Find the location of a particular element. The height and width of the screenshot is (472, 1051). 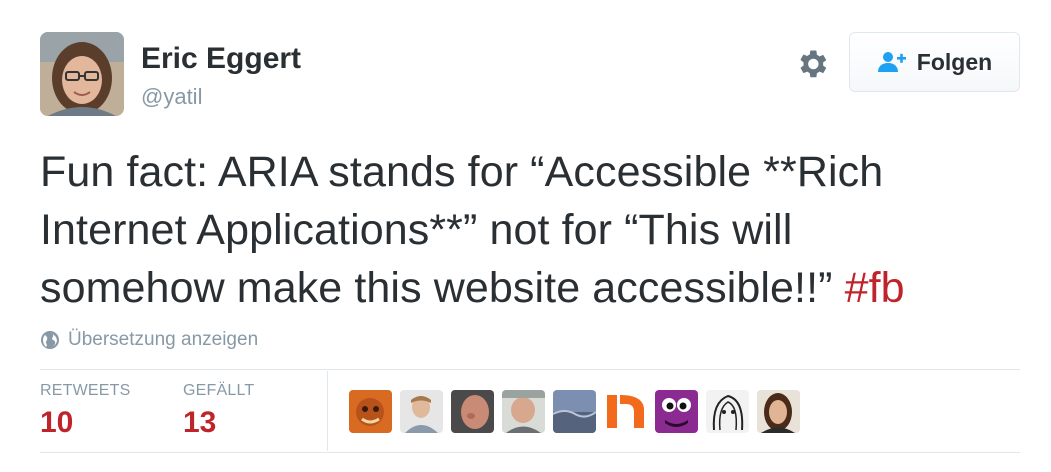

translate-link: Übersetzung anzeigen is located at coordinates (149, 340).